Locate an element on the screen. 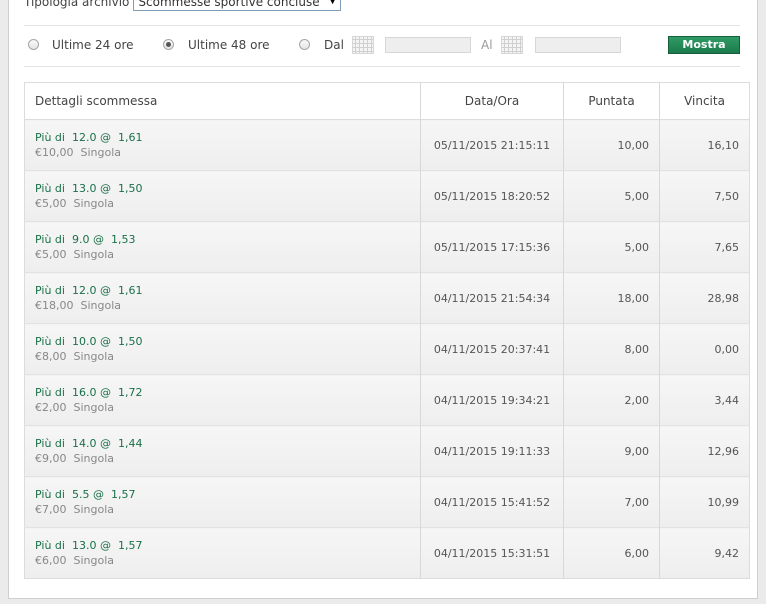 This screenshot has width=766, height=604. selection-line: Più di 13.0 @ 1,57 is located at coordinates (227, 546).